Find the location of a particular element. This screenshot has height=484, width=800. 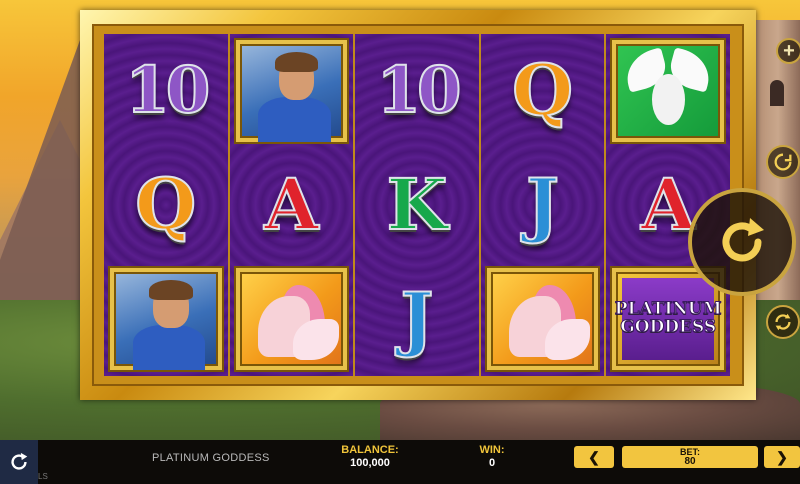

plus-icon: + is located at coordinates (789, 50).